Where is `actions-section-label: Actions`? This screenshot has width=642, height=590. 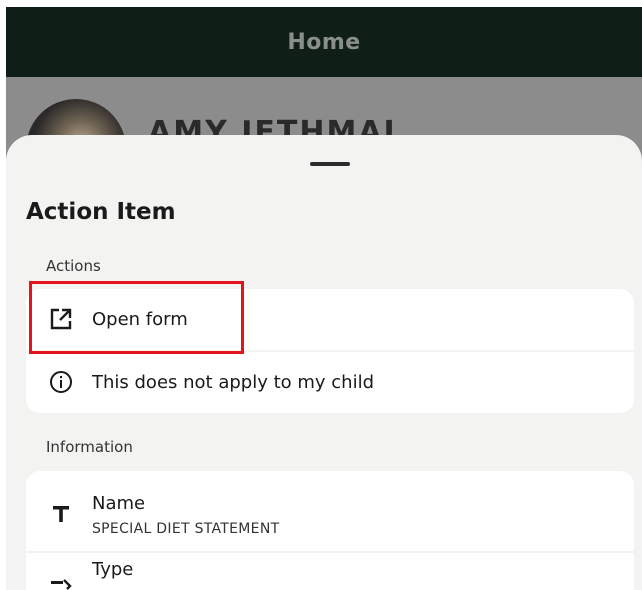
actions-section-label: Actions is located at coordinates (73, 266).